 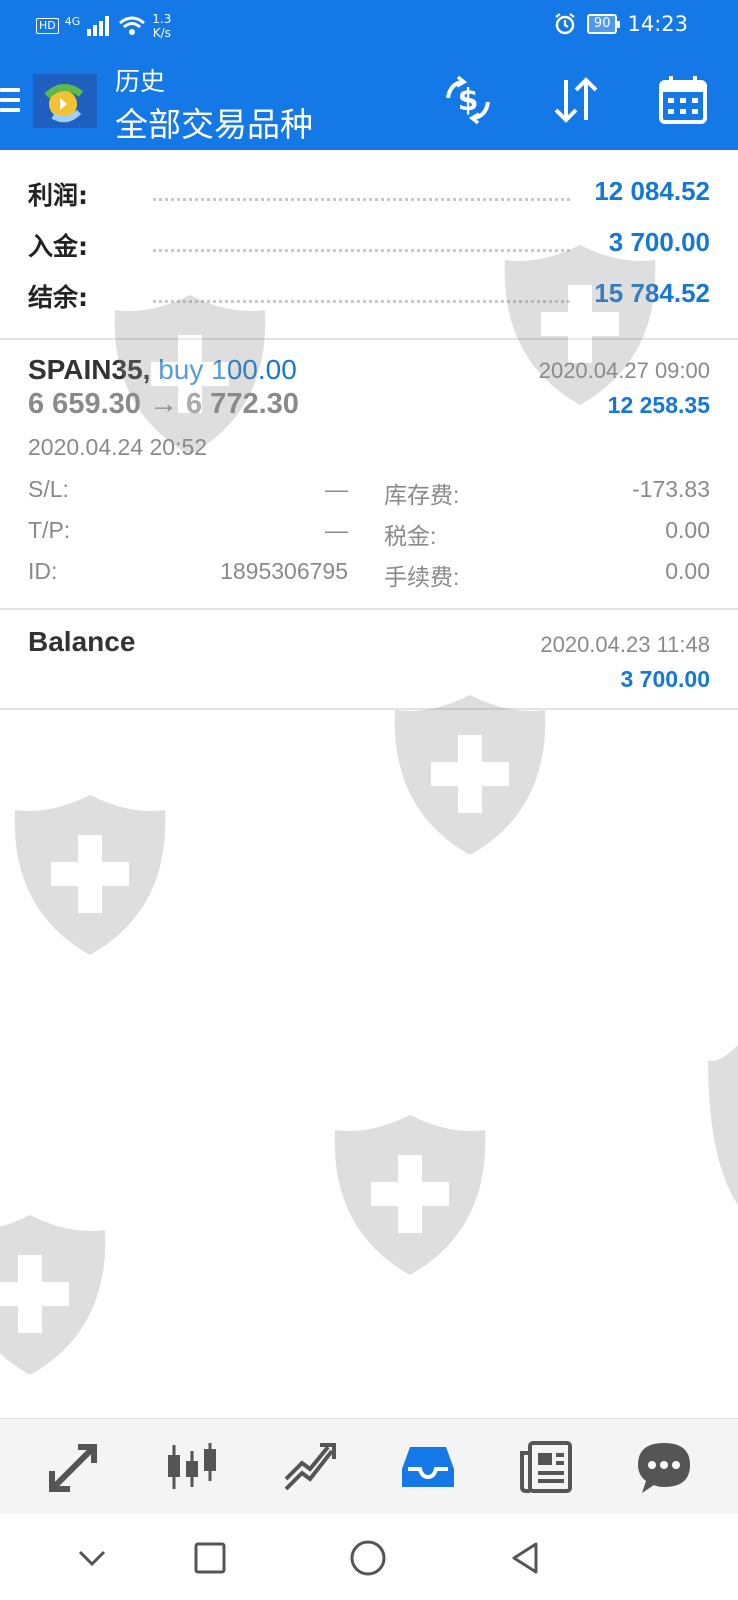 What do you see at coordinates (161, 33) in the screenshot?
I see `speed-unit: K/s` at bounding box center [161, 33].